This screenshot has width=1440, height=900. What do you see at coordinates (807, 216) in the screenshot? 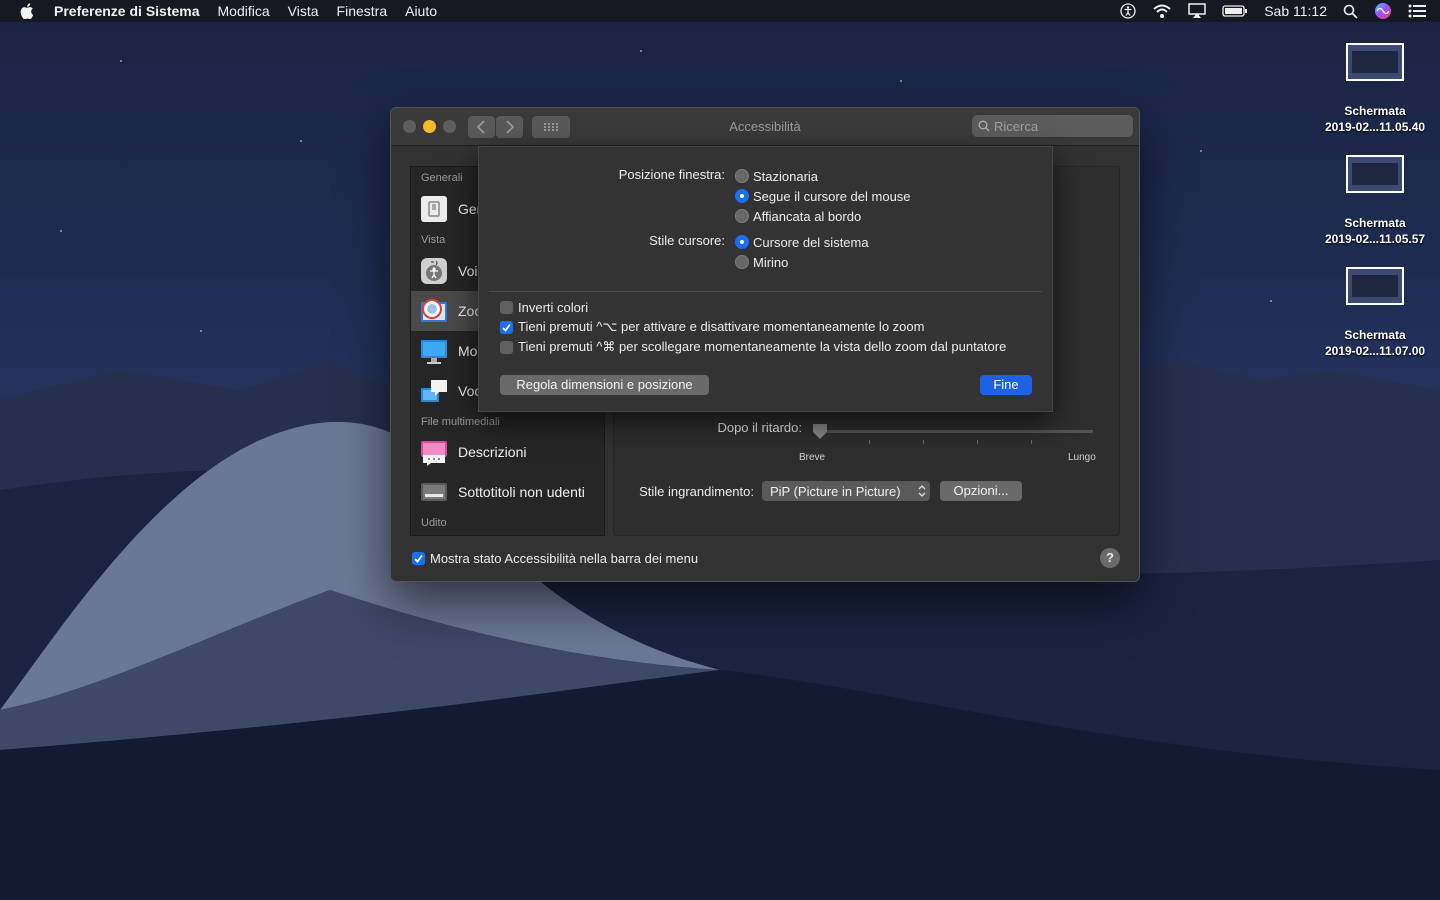
I see `radio-label: Affiancata al bordo` at bounding box center [807, 216].